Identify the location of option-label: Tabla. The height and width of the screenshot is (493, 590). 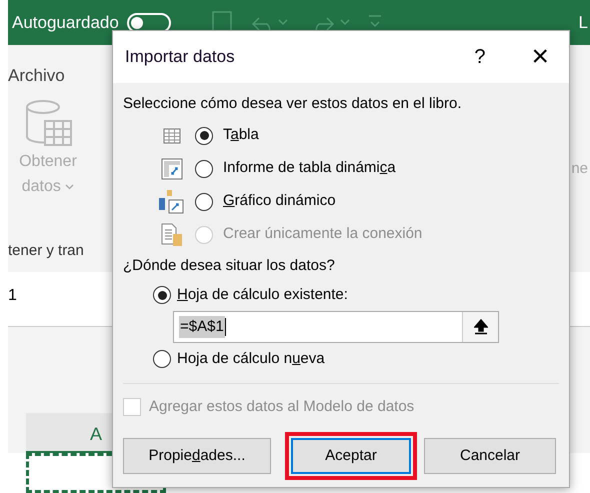
(241, 135).